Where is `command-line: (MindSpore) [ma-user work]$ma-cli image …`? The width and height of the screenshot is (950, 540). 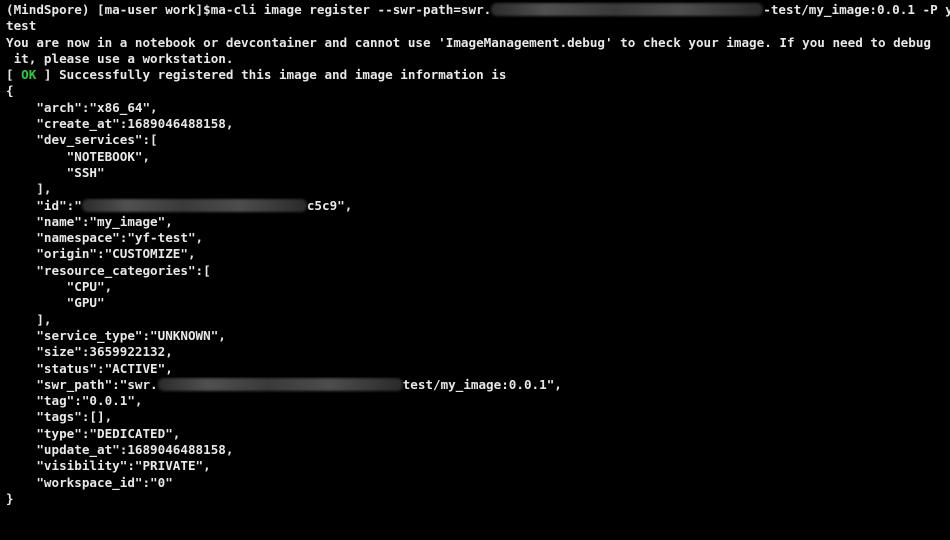
command-line: (MindSpore) [ma-user work]$ma-cli image … is located at coordinates (478, 10).